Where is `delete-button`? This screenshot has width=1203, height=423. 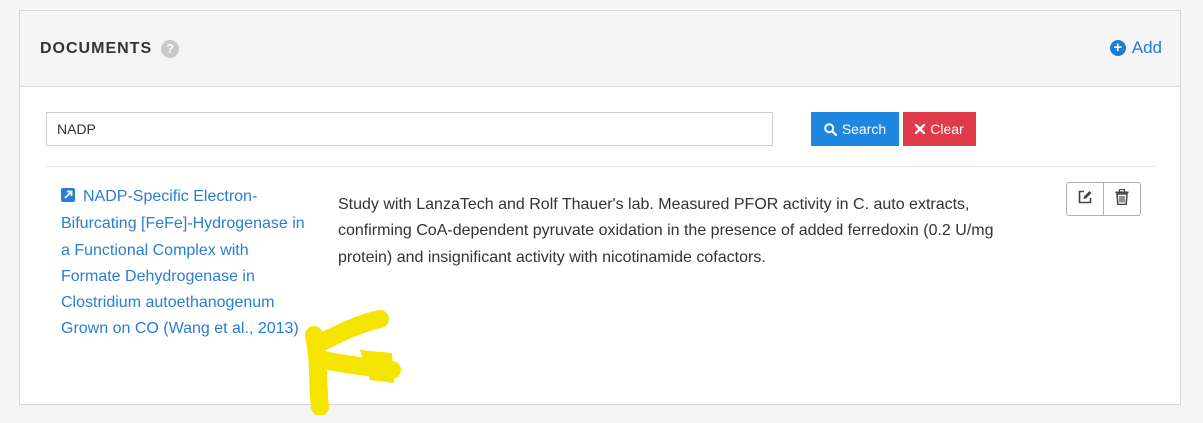
delete-button is located at coordinates (1121, 199).